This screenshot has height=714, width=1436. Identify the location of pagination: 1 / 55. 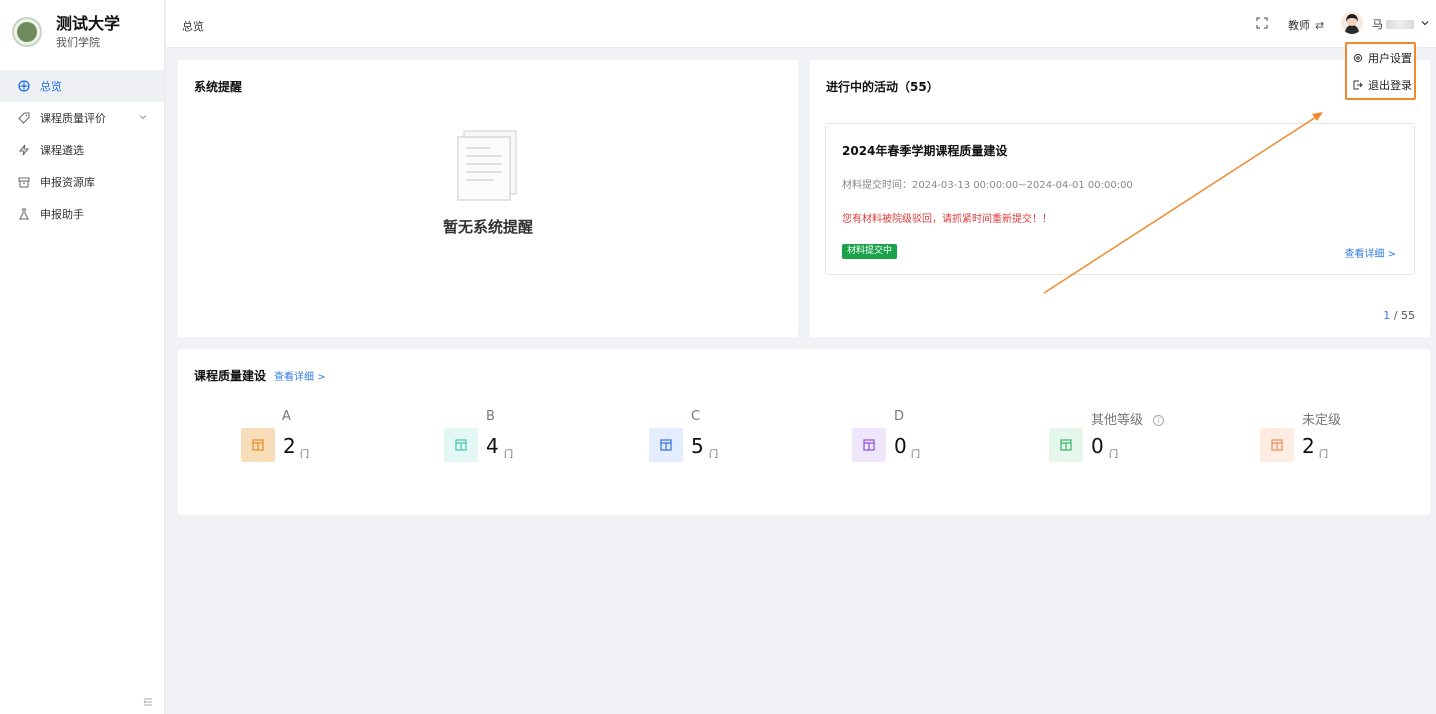
(1399, 315).